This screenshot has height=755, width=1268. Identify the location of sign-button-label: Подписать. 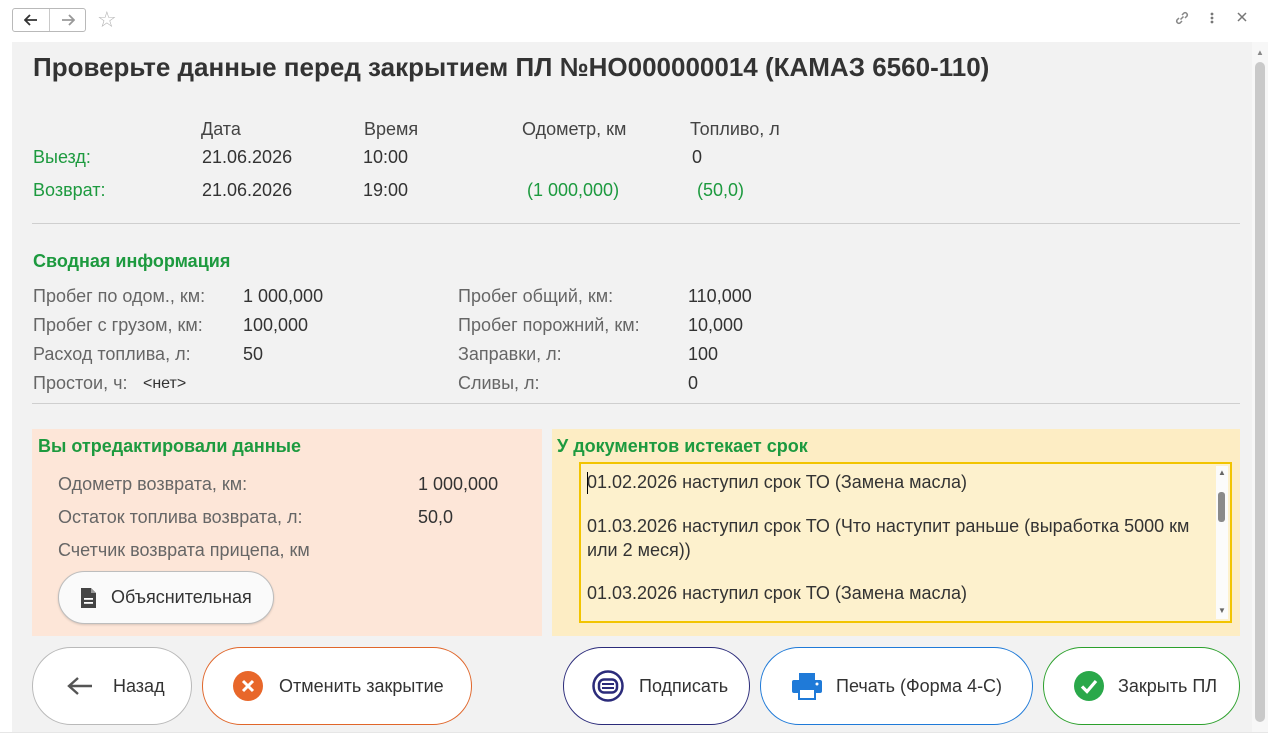
(684, 685).